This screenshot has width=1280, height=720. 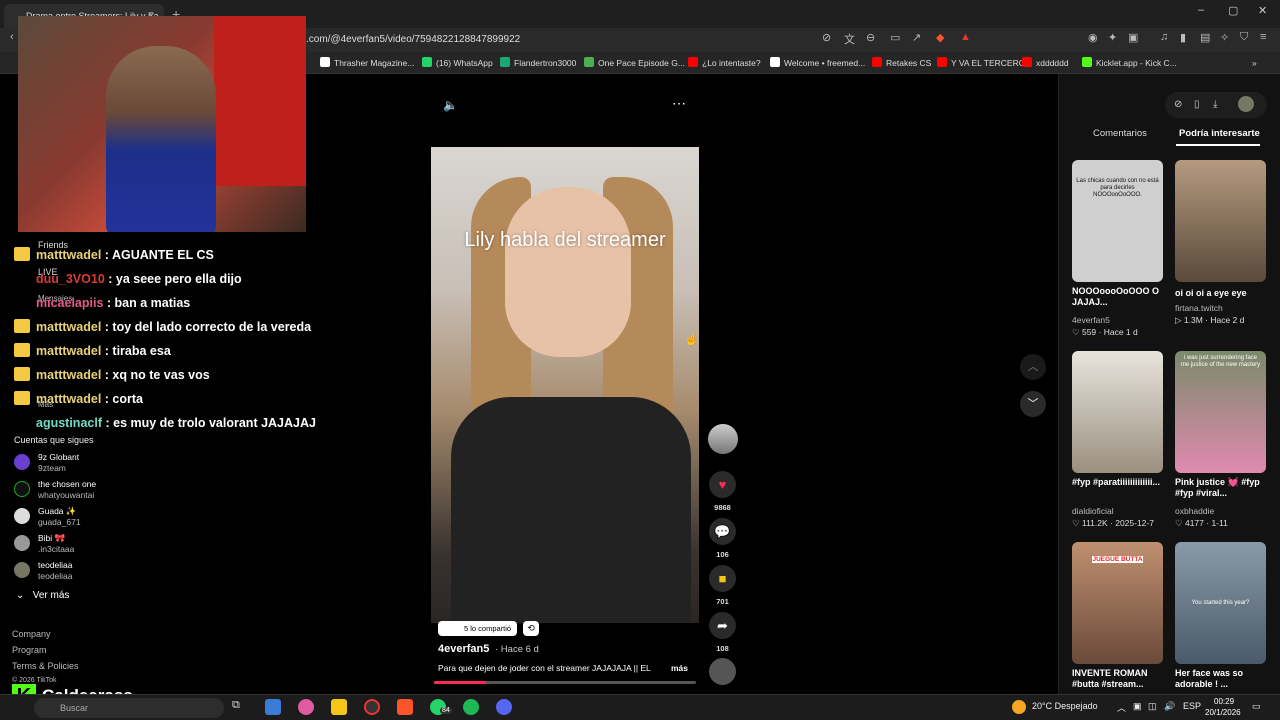 What do you see at coordinates (1120, 133) in the screenshot?
I see `tab-comments: Comentarios` at bounding box center [1120, 133].